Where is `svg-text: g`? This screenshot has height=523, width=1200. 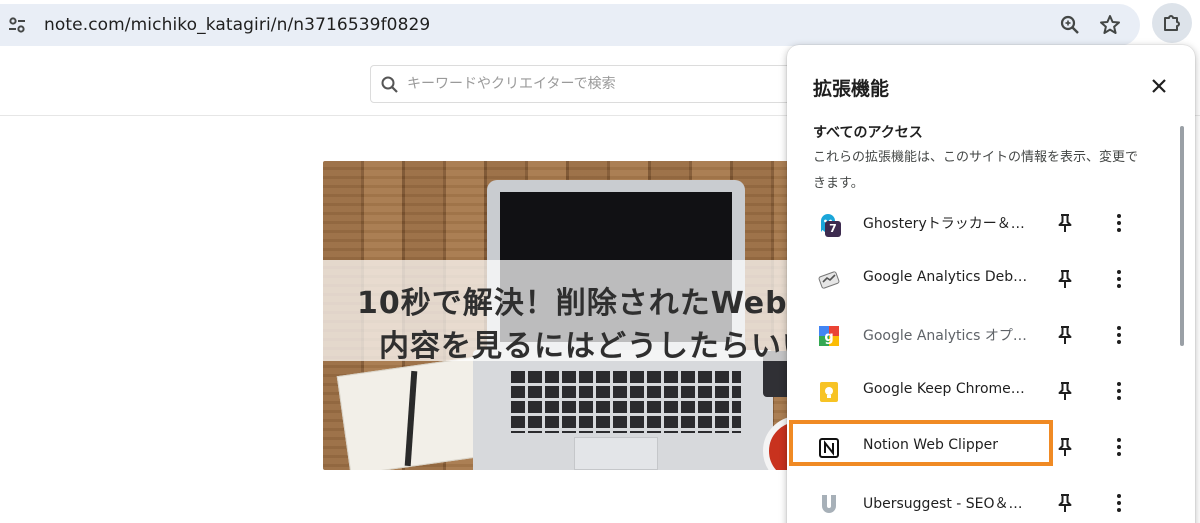
svg-text: g is located at coordinates (828, 337).